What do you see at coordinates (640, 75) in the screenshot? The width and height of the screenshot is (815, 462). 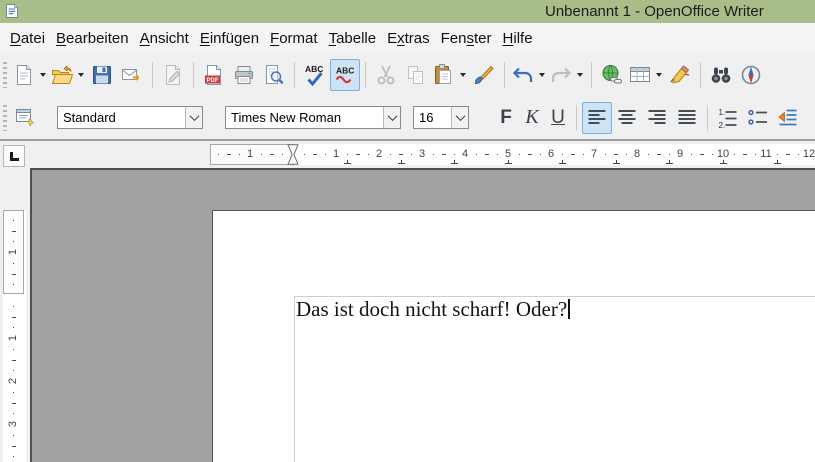 I see `table-icon` at bounding box center [640, 75].